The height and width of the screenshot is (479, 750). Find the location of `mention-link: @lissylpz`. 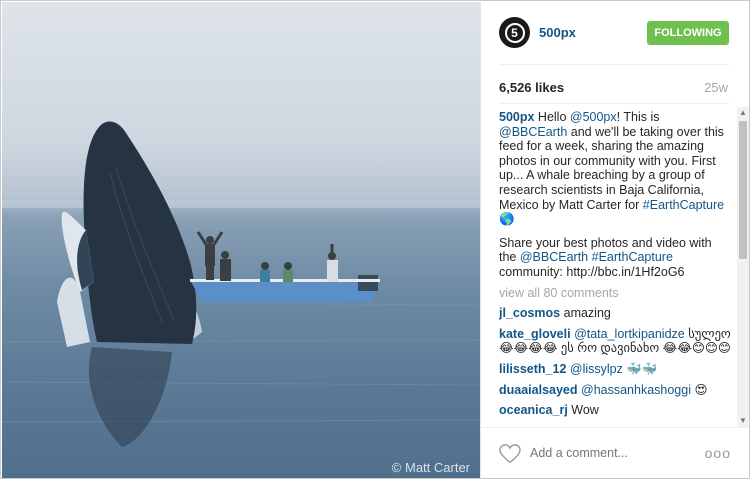

mention-link: @lissylpz is located at coordinates (596, 369).